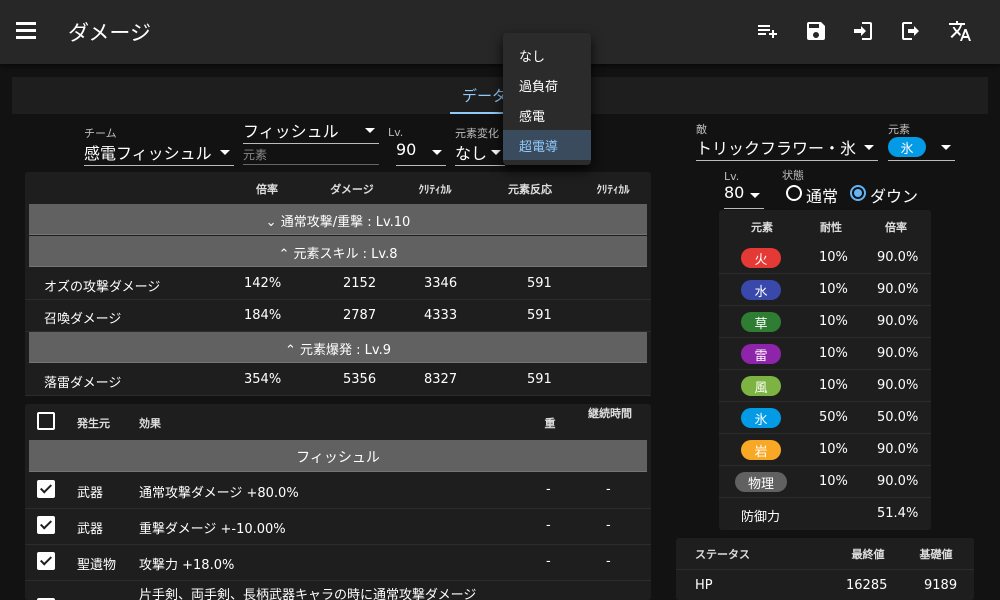  What do you see at coordinates (435, 189) in the screenshot?
I see `col-crit: ｸﾘﾃｨｶﾙ` at bounding box center [435, 189].